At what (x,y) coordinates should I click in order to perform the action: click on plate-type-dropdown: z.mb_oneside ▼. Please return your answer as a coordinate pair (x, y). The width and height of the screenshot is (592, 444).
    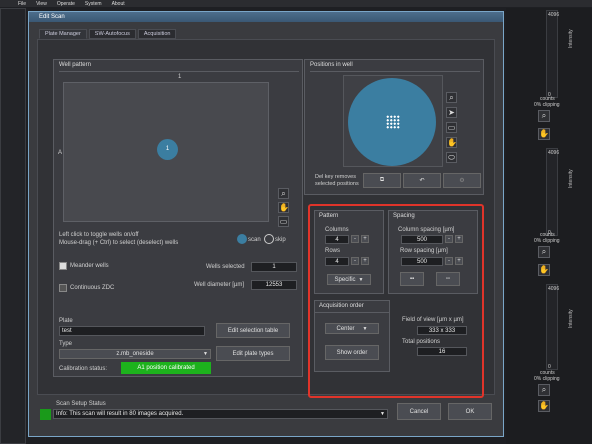
    Looking at the image, I should click on (135, 354).